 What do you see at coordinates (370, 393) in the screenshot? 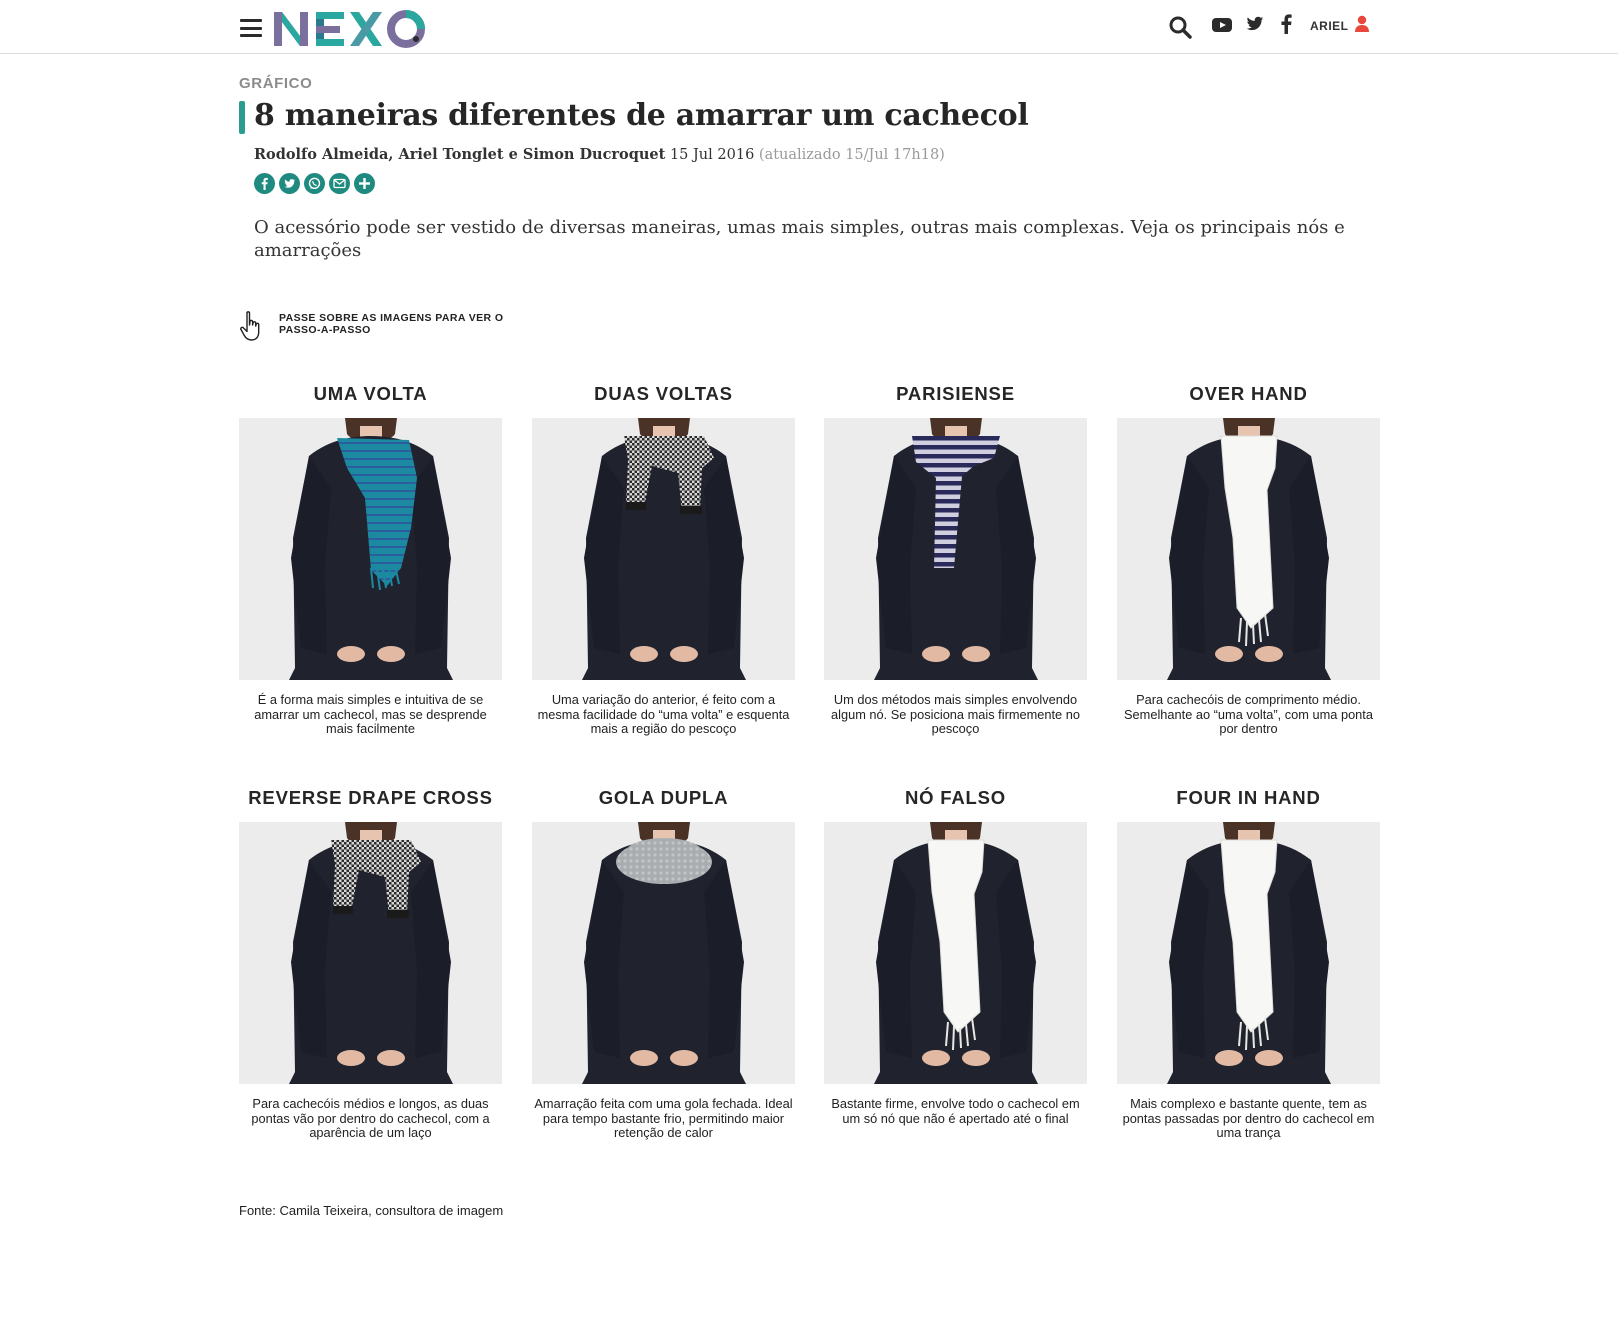
I see `scarf-style-title: UMA VOLTA` at bounding box center [370, 393].